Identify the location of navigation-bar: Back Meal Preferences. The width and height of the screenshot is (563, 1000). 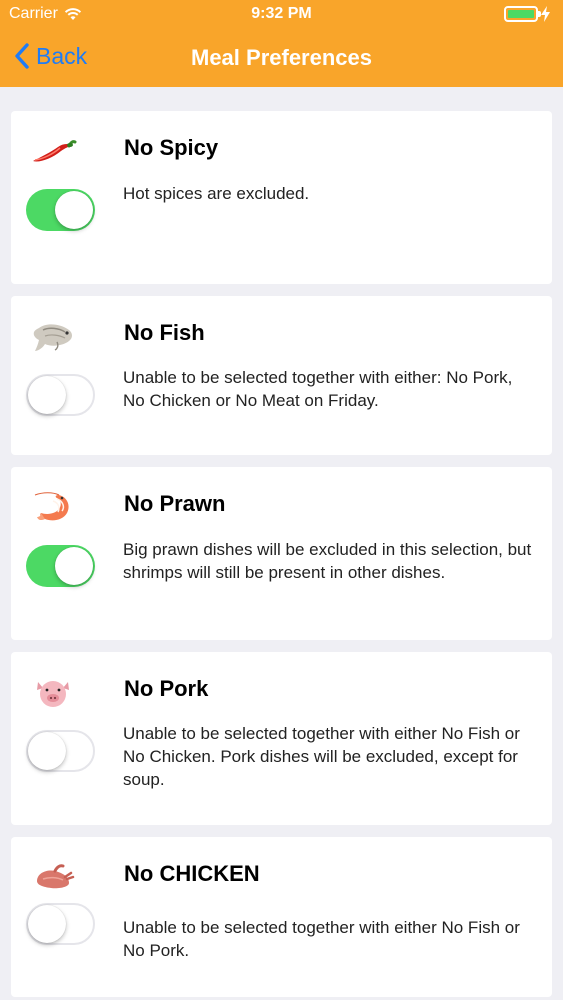
(281, 58).